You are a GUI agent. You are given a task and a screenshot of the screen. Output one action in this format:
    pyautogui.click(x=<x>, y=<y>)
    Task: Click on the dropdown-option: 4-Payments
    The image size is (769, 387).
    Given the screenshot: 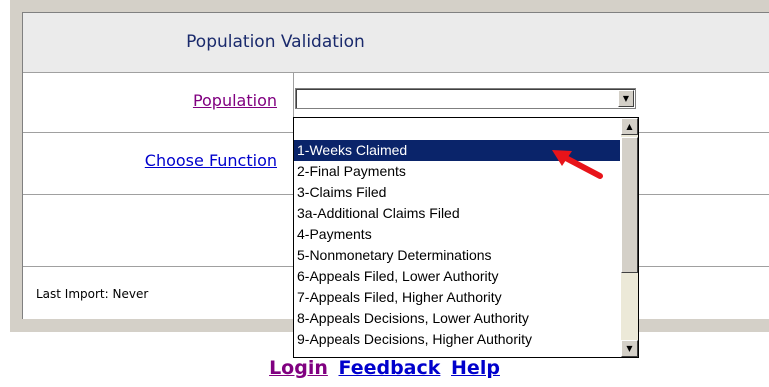 What is the action you would take?
    pyautogui.click(x=457, y=234)
    